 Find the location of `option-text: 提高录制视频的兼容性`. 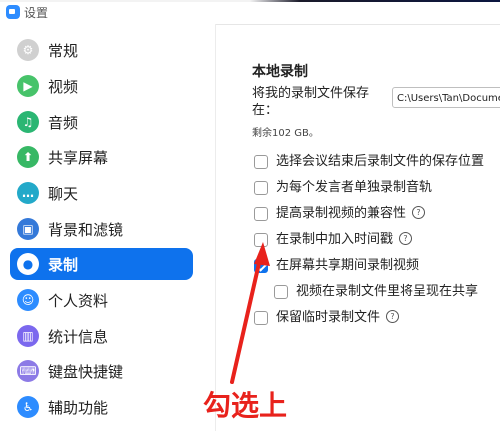

option-text: 提高录制视频的兼容性 is located at coordinates (341, 213).